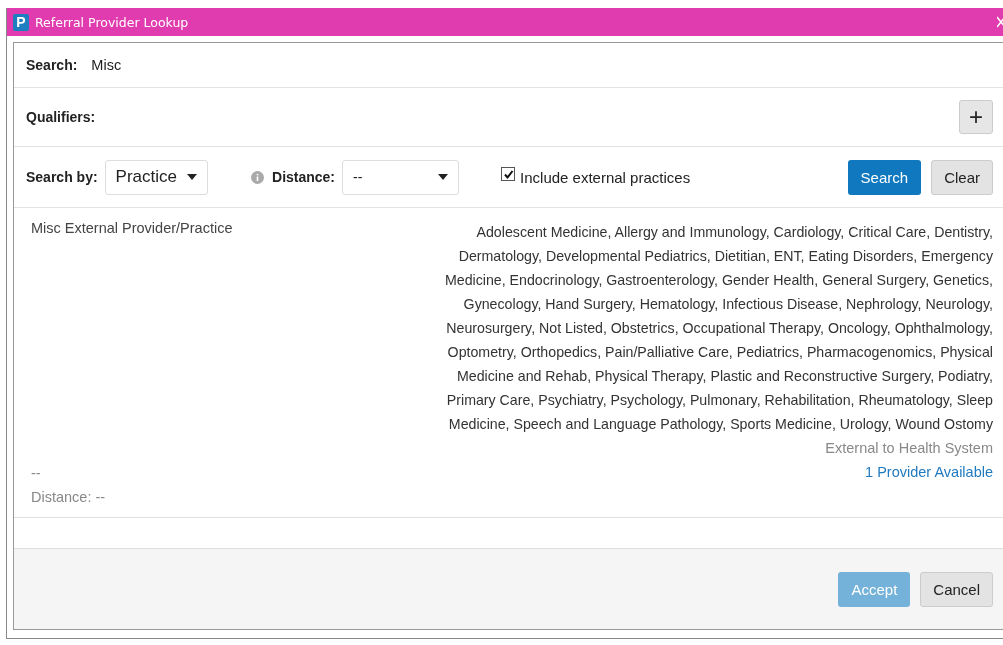  Describe the element at coordinates (257, 177) in the screenshot. I see `info-icon` at that location.